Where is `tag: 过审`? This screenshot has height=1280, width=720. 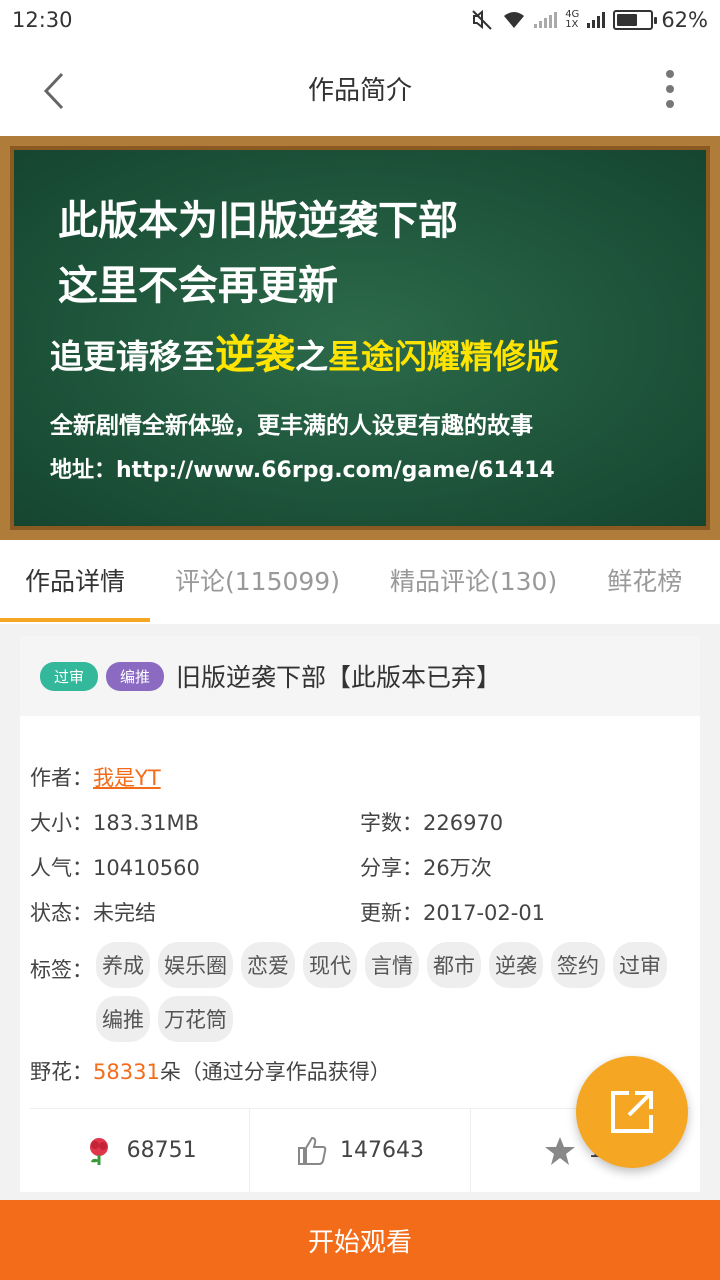
tag: 过审 is located at coordinates (640, 965).